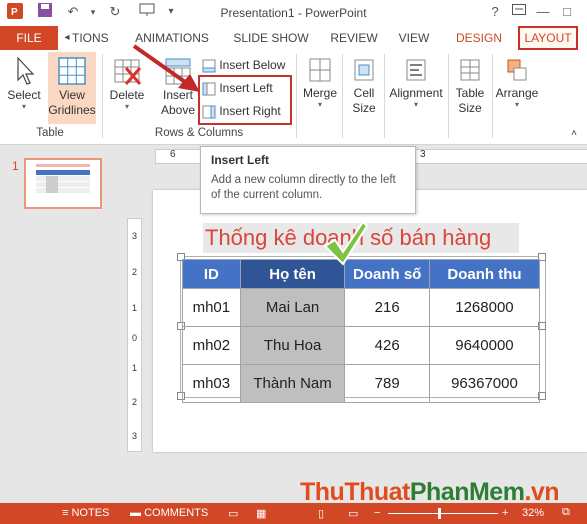  Describe the element at coordinates (470, 108) in the screenshot. I see `table-size-label-2: Size` at that location.